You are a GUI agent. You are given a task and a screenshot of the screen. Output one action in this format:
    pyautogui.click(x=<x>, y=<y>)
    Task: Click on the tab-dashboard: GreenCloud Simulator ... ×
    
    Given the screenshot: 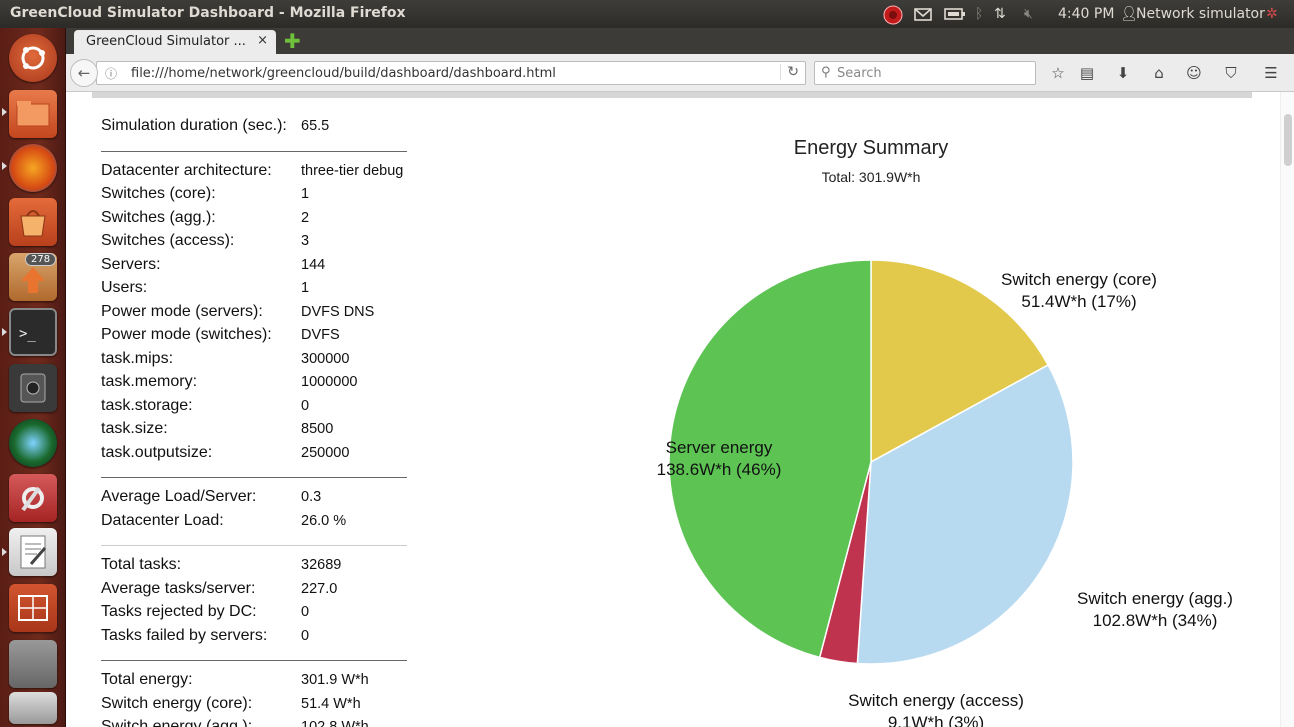 What is the action you would take?
    pyautogui.click(x=175, y=42)
    